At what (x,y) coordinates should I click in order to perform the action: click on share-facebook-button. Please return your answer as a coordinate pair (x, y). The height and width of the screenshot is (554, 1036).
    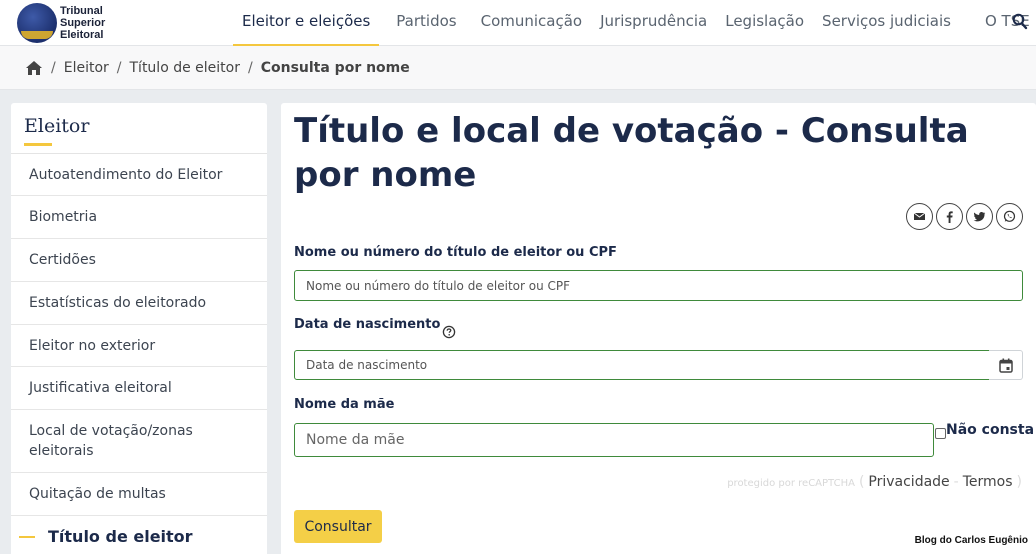
    Looking at the image, I should click on (949, 216).